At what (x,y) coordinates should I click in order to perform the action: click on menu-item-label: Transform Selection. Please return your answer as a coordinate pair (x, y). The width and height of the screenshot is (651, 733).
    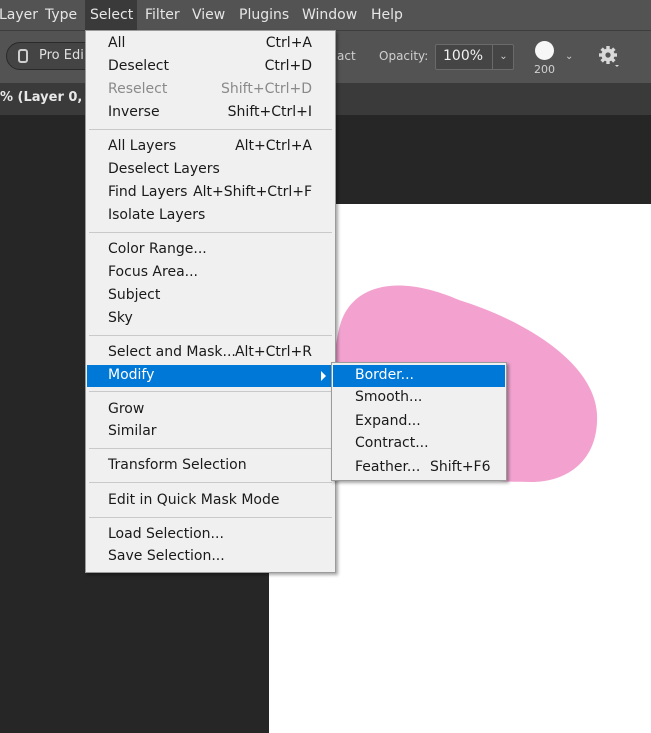
    Looking at the image, I should click on (177, 465).